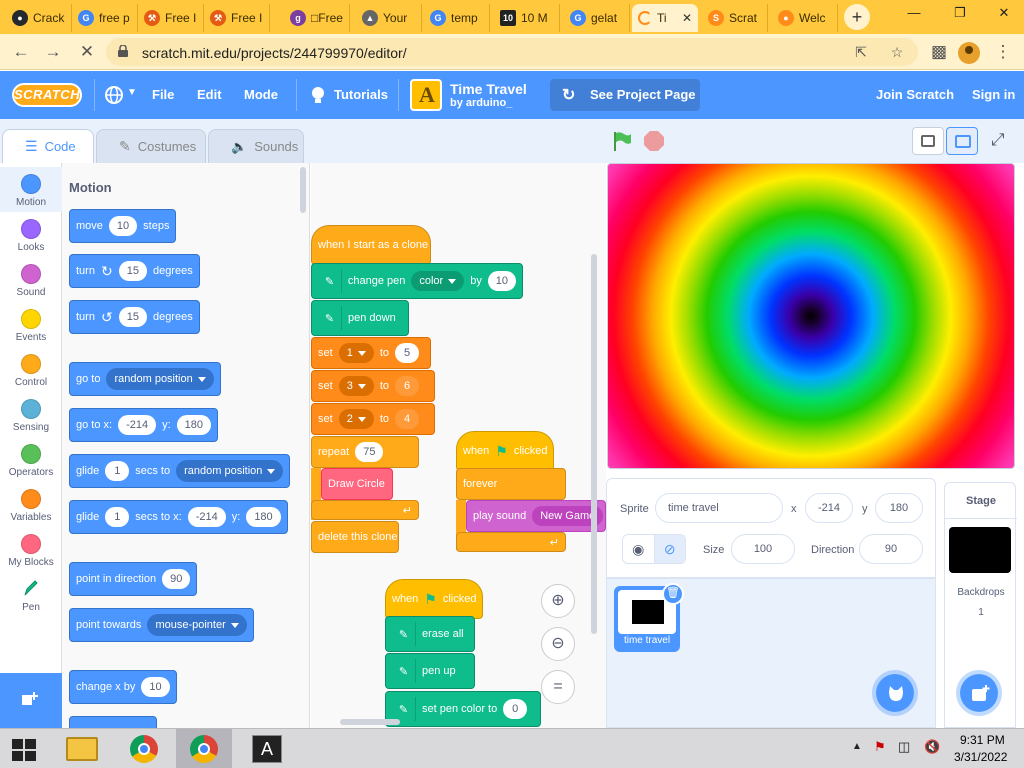  What do you see at coordinates (597, 18) in the screenshot?
I see `browser-tab-9: G gelat` at bounding box center [597, 18].